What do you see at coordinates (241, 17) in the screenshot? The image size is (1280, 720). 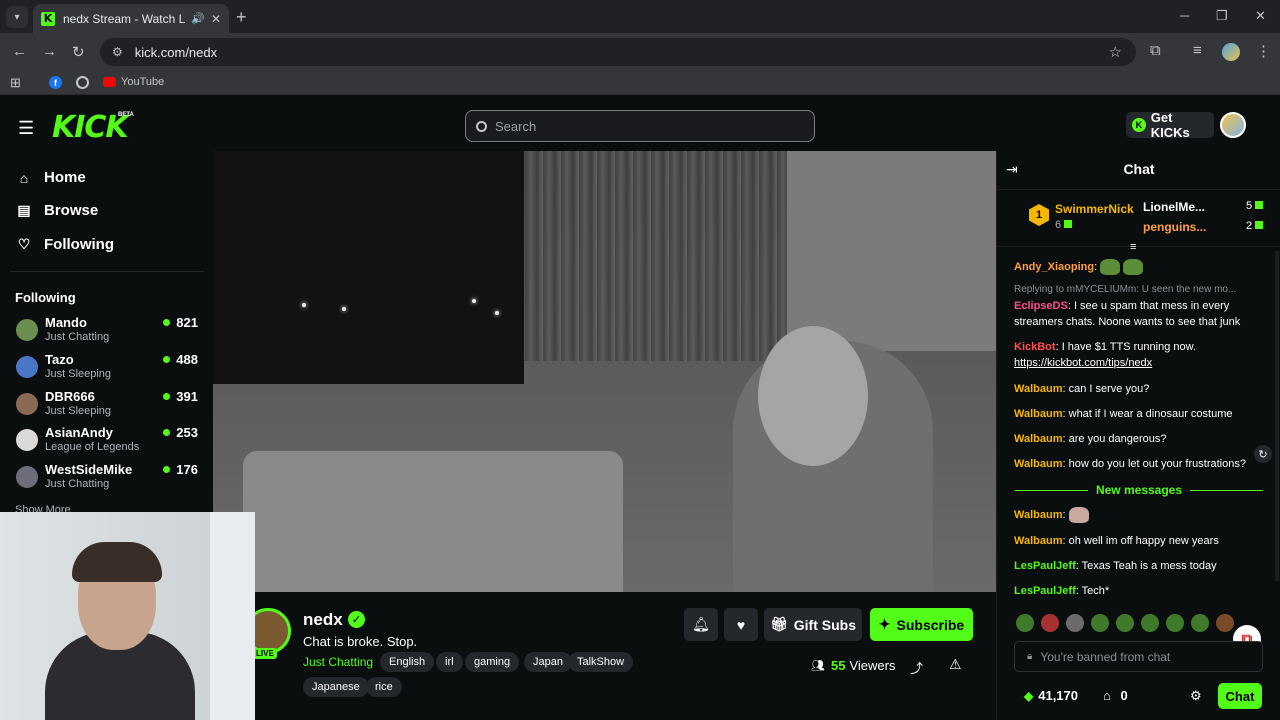 I see `new-tab-button: +` at bounding box center [241, 17].